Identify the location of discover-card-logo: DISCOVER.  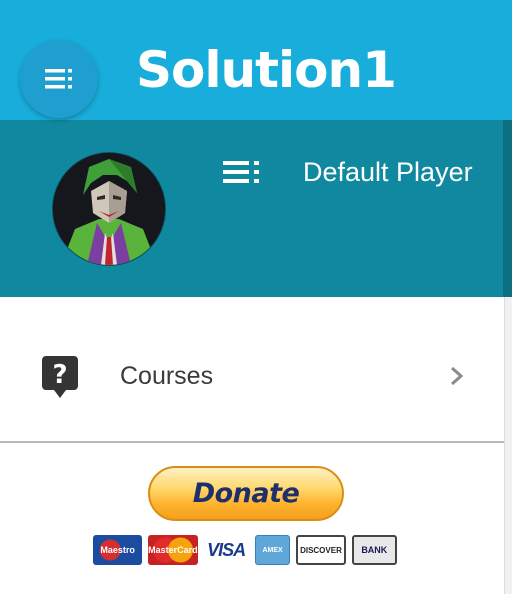
(321, 550).